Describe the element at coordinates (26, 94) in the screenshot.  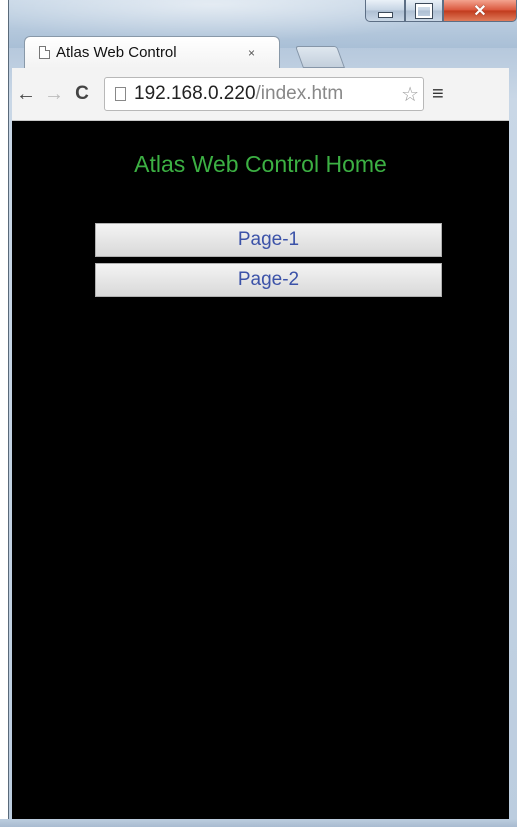
I see `back-arrow-icon: ←` at that location.